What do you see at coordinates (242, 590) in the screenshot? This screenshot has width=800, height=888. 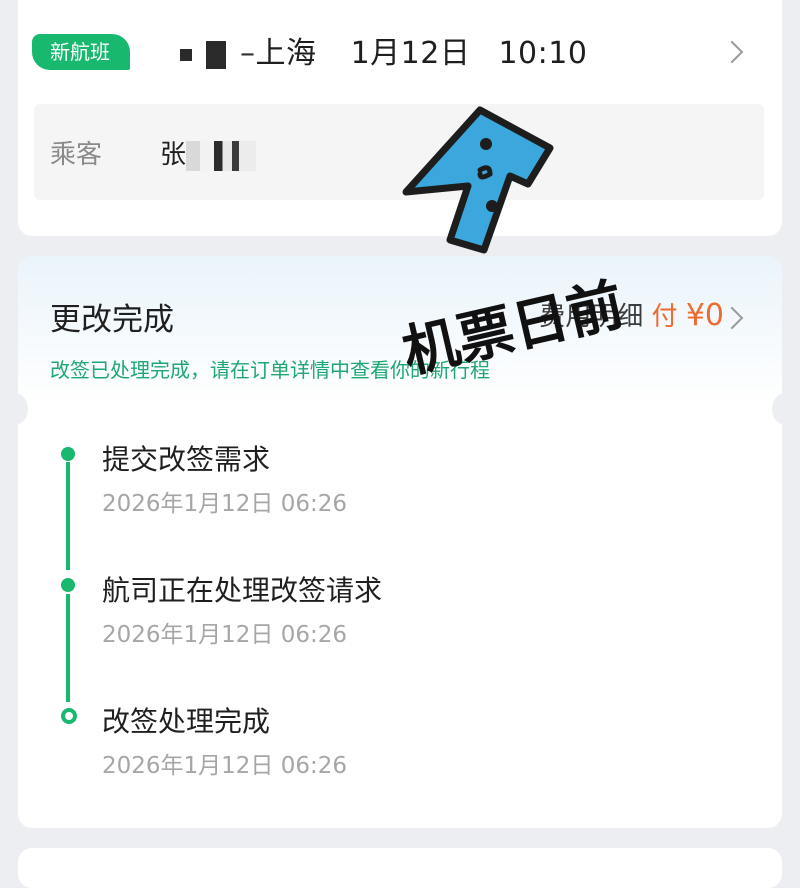 I see `timeline-step-title: 航司正在处理改签请求` at bounding box center [242, 590].